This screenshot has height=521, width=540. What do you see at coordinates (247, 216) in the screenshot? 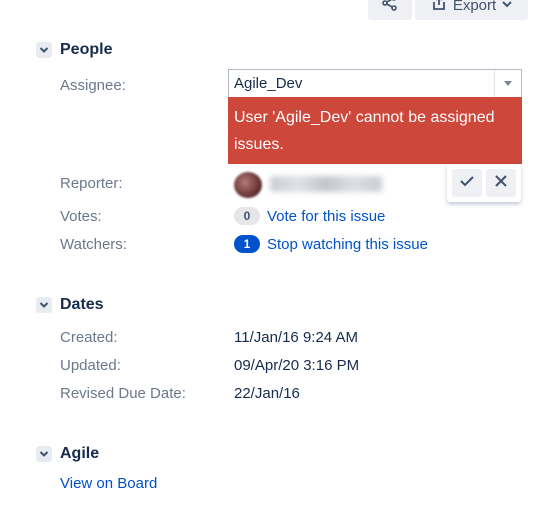
I see `votes-count-badge: 0` at bounding box center [247, 216].